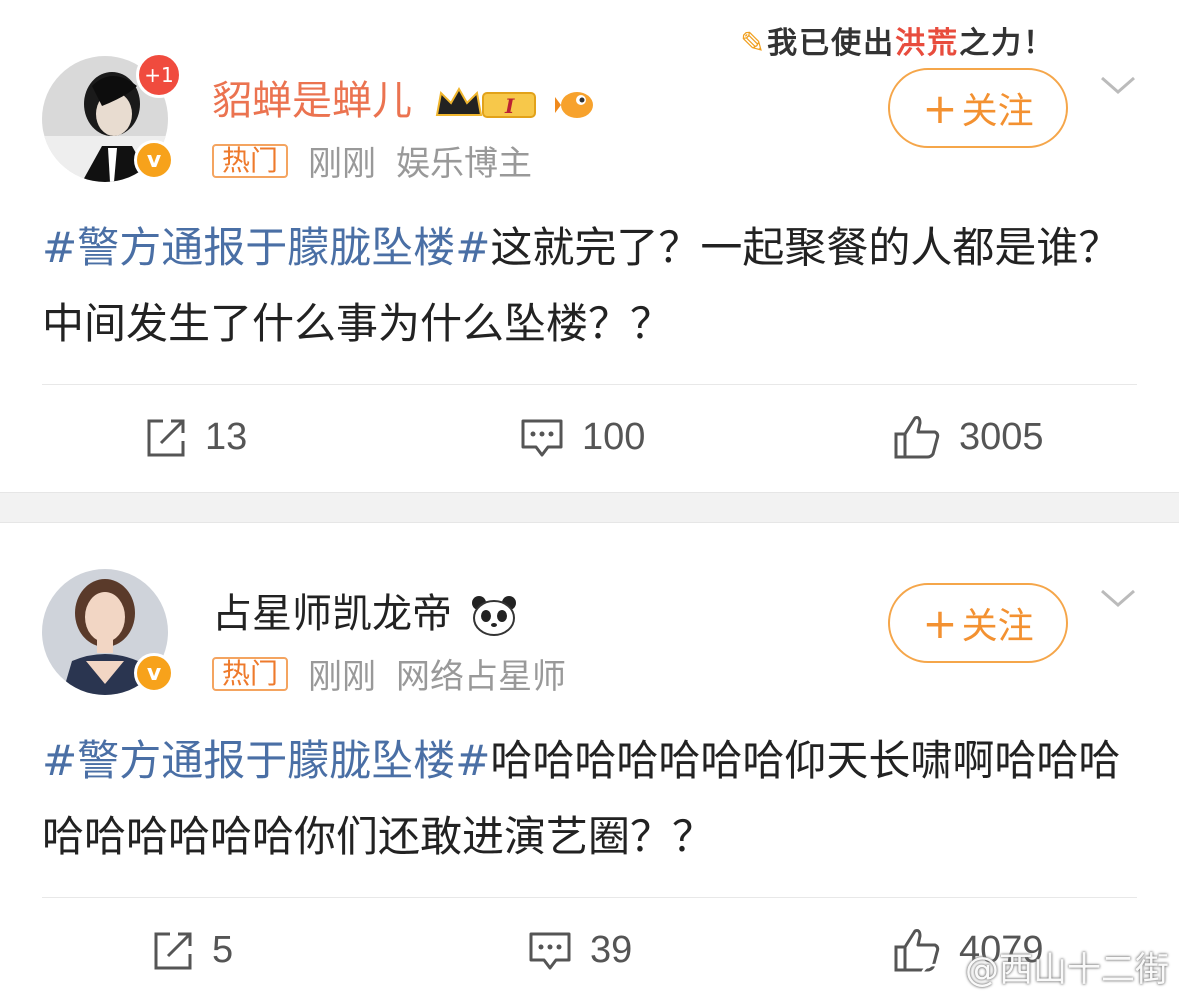 The width and height of the screenshot is (1179, 999). Describe the element at coordinates (112, 117) in the screenshot. I see `avatar: +1 v` at that location.